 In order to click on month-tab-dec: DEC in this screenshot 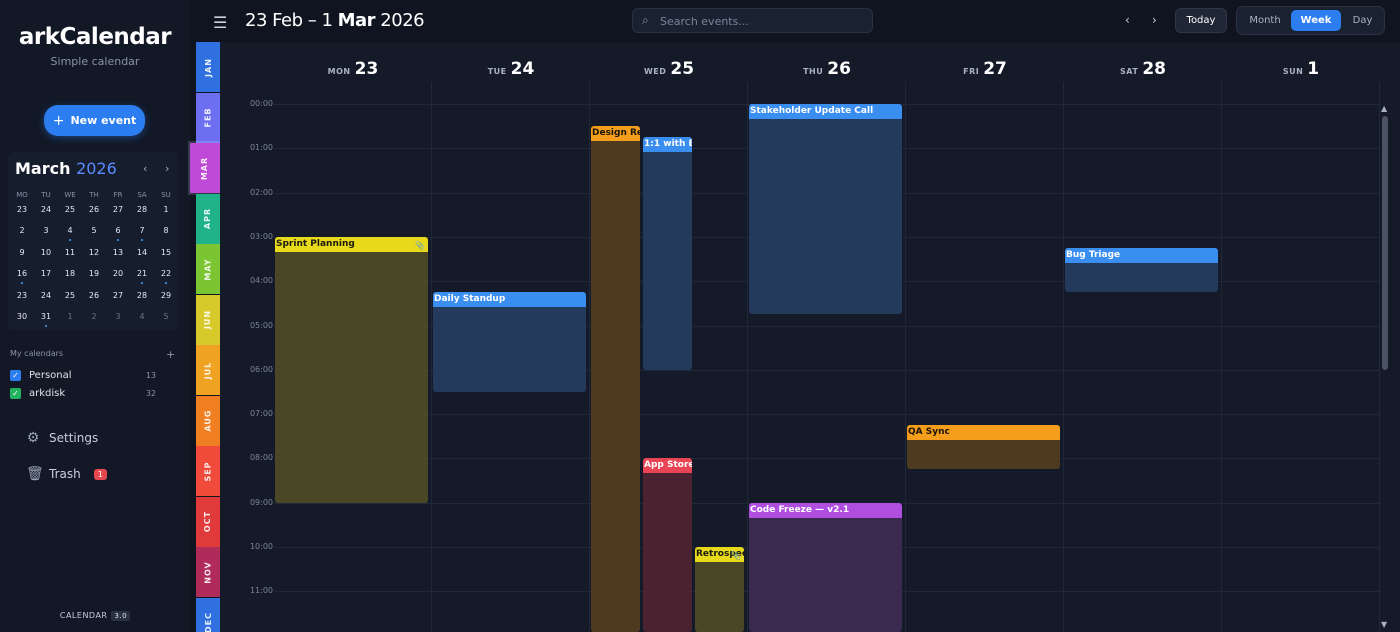, I will do `click(208, 614)`.